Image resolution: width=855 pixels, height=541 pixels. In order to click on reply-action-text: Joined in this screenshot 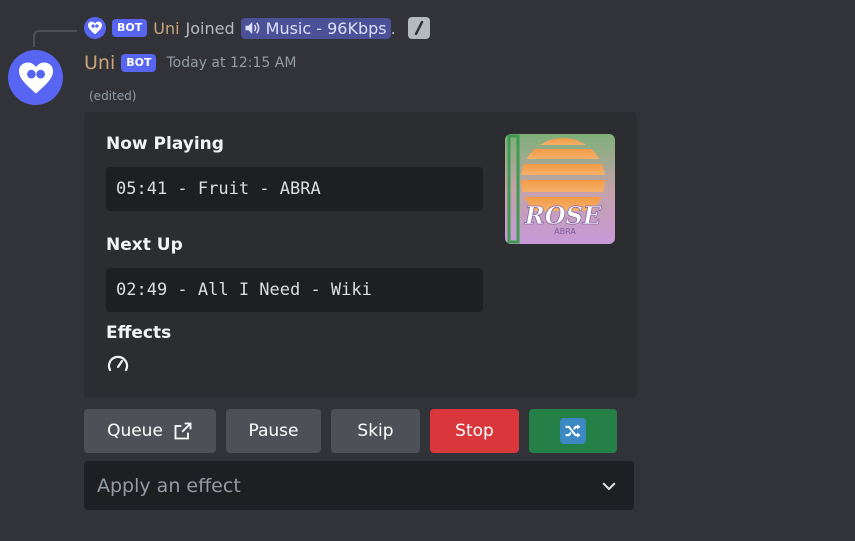, I will do `click(210, 28)`.